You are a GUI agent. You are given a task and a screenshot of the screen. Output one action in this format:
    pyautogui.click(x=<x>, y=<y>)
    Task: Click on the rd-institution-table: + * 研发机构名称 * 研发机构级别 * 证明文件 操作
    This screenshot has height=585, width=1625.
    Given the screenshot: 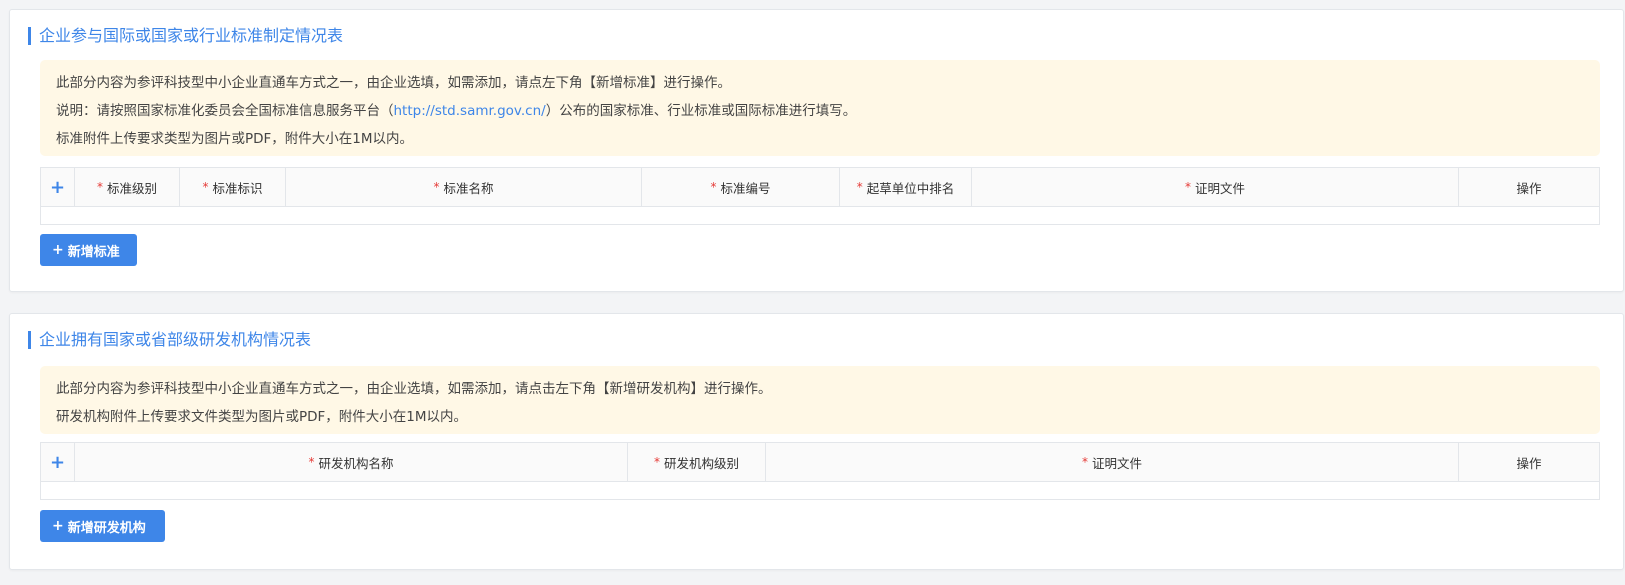 What is the action you would take?
    pyautogui.click(x=820, y=471)
    